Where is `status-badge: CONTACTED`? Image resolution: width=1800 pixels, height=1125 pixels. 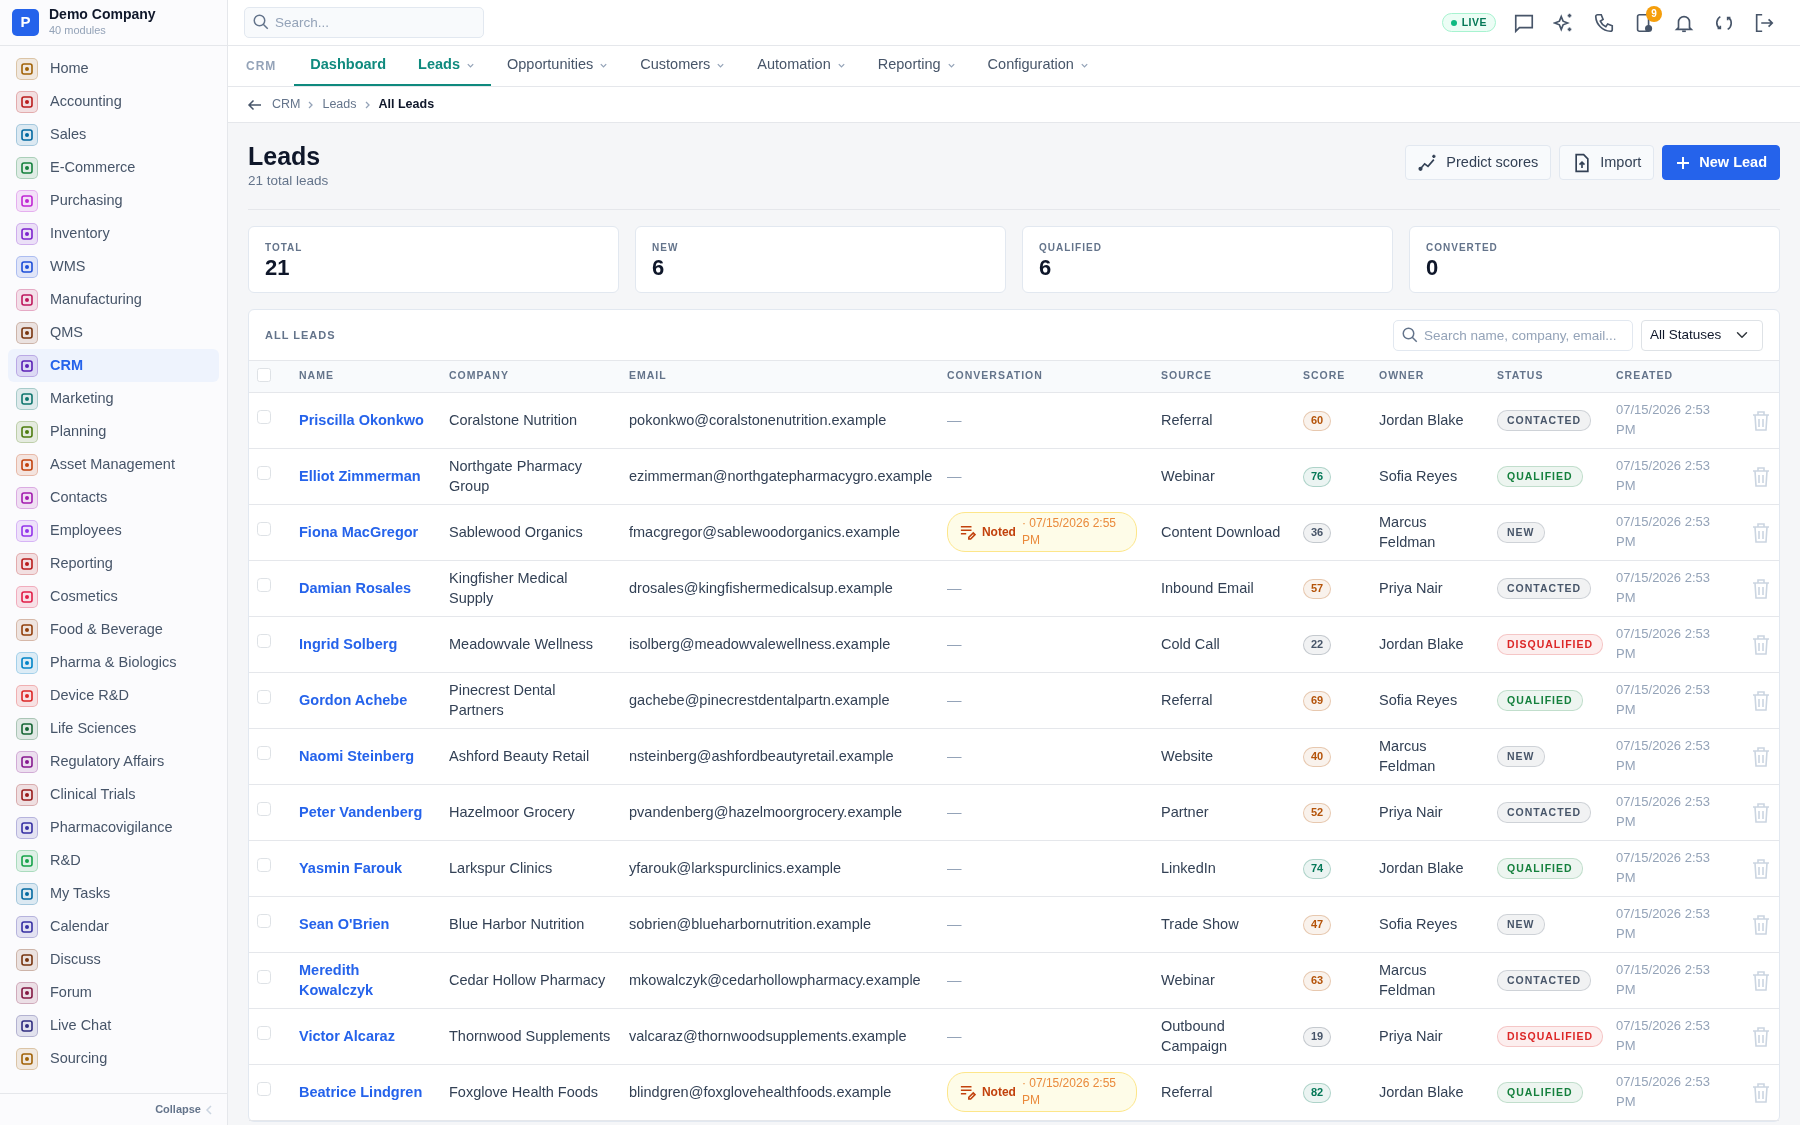
status-badge: CONTACTED is located at coordinates (1544, 588).